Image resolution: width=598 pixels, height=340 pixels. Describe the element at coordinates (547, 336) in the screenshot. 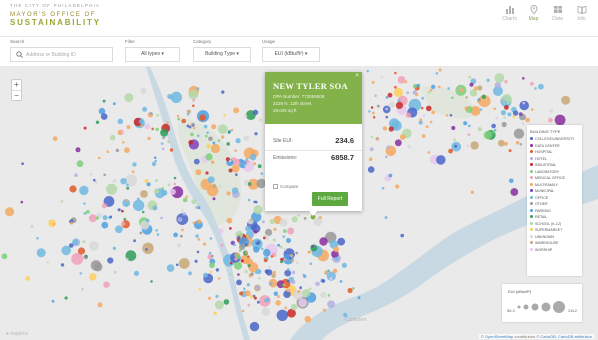

I see `attrib-carto-link: CartoDB` at that location.